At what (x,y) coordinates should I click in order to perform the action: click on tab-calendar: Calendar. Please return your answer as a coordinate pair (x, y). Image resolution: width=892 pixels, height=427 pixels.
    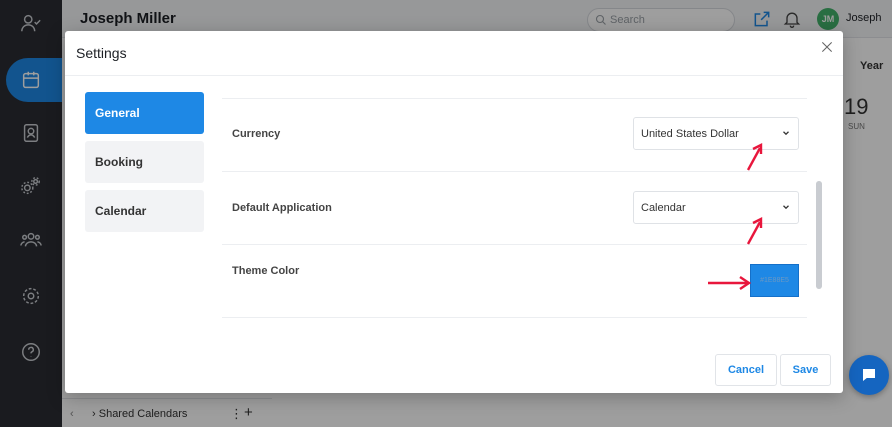
    Looking at the image, I should click on (144, 211).